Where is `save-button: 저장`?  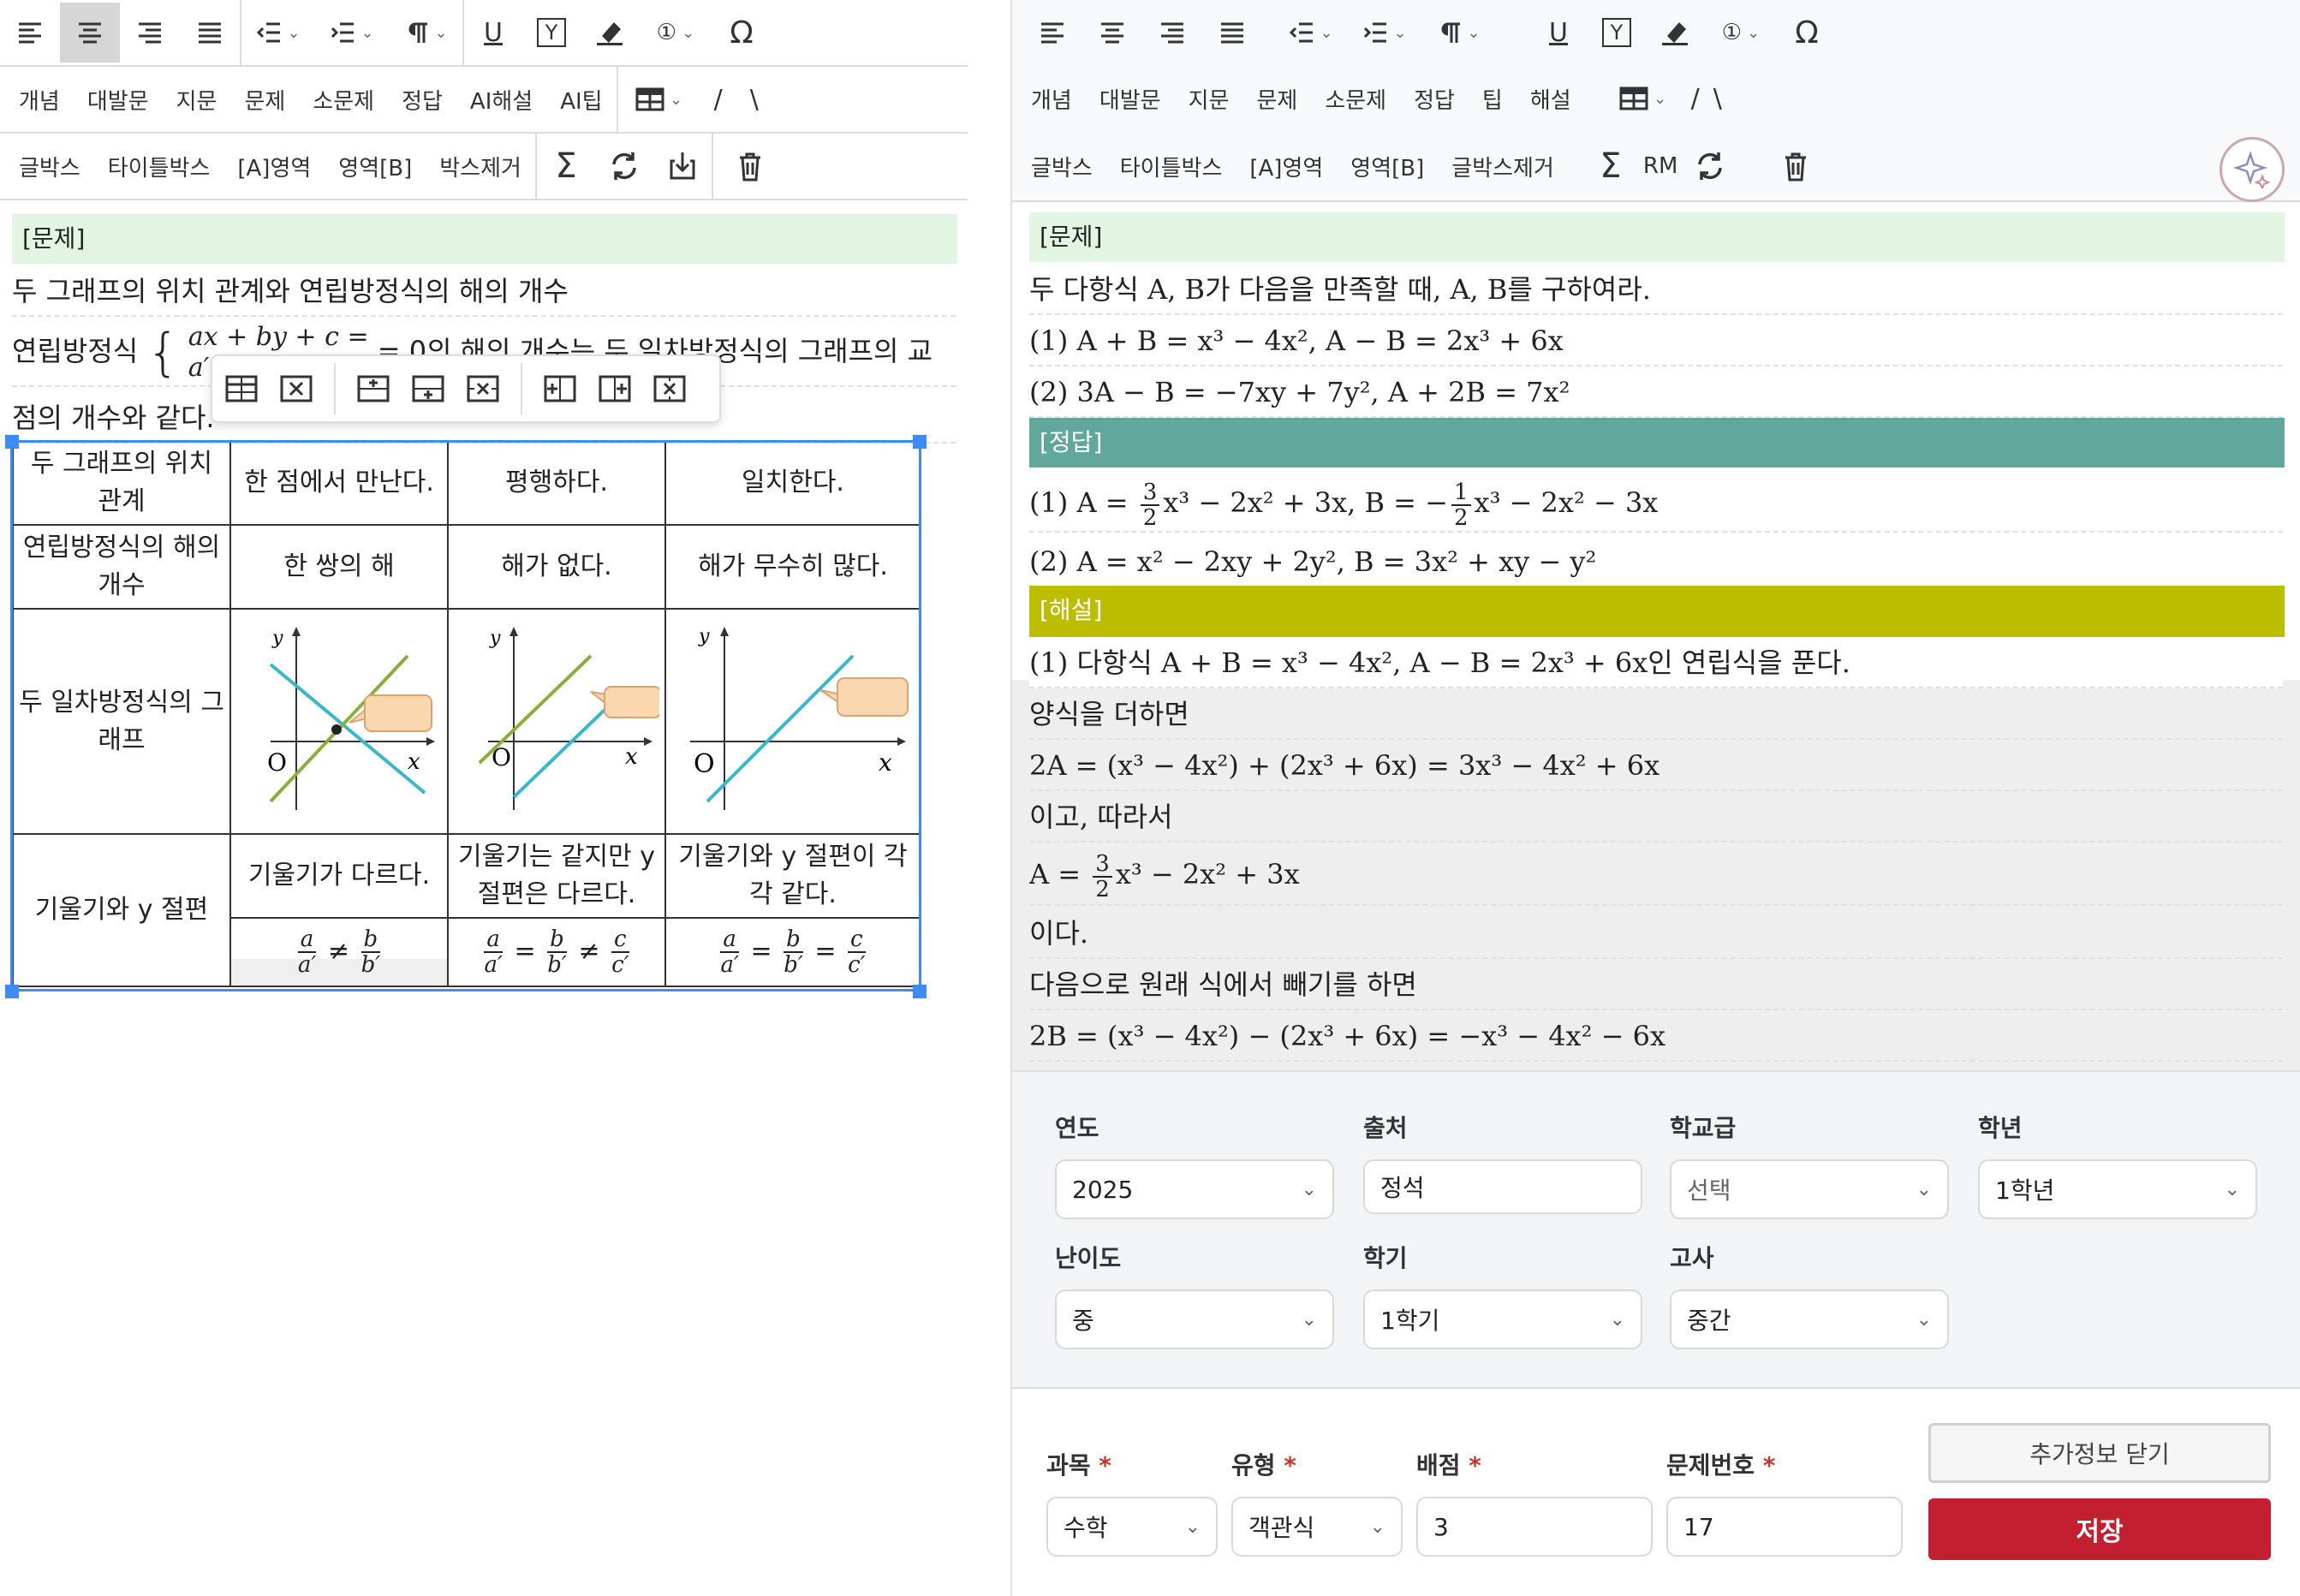
save-button: 저장 is located at coordinates (2100, 1529).